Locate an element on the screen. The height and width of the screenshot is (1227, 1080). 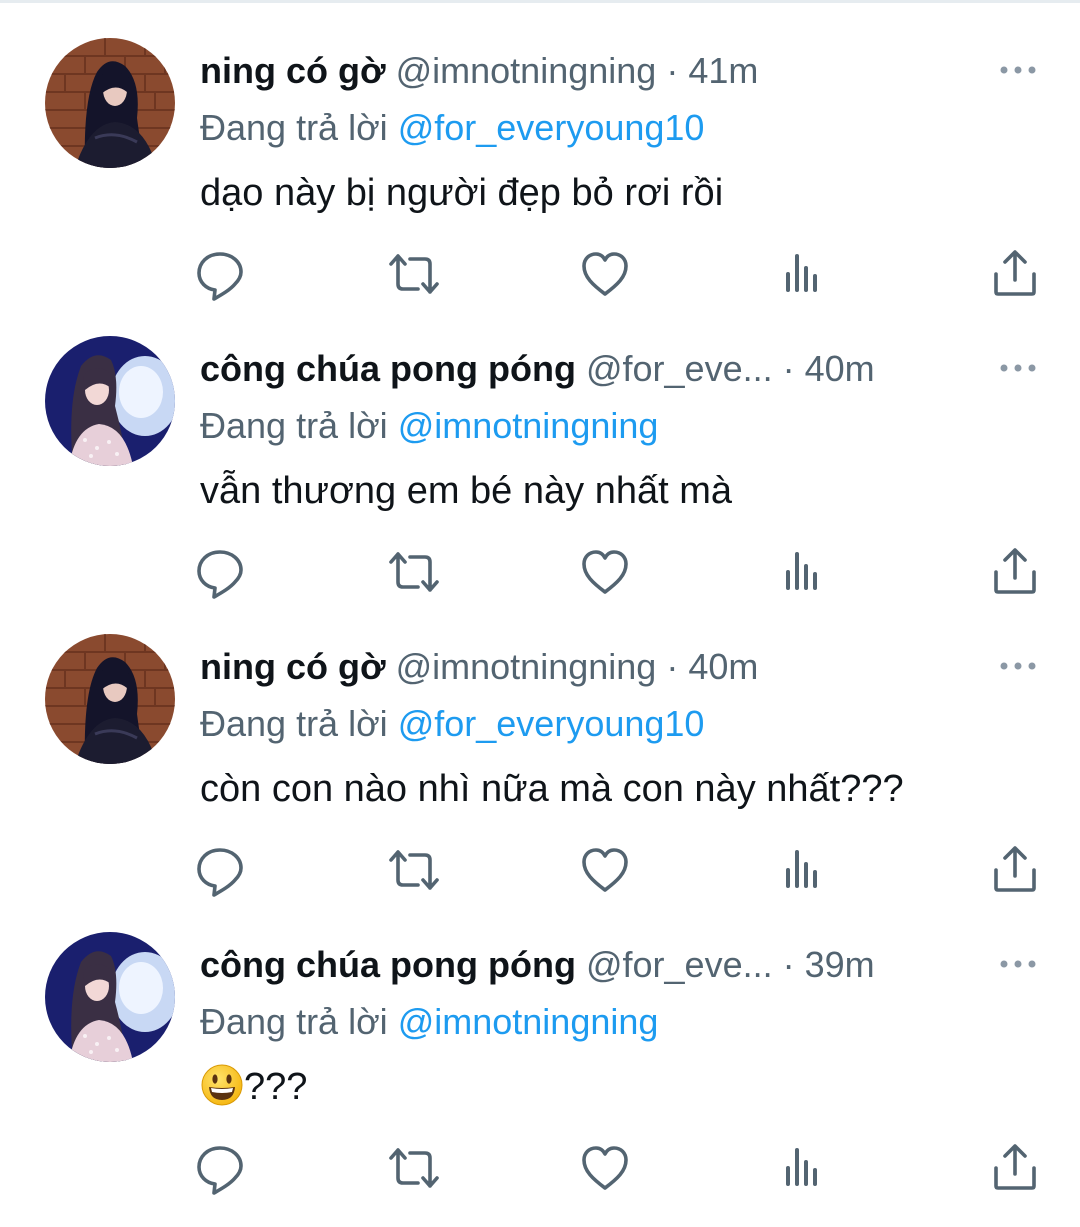
tweet-text: vẫn thương em bé này nhất mà is located at coordinates (466, 491).